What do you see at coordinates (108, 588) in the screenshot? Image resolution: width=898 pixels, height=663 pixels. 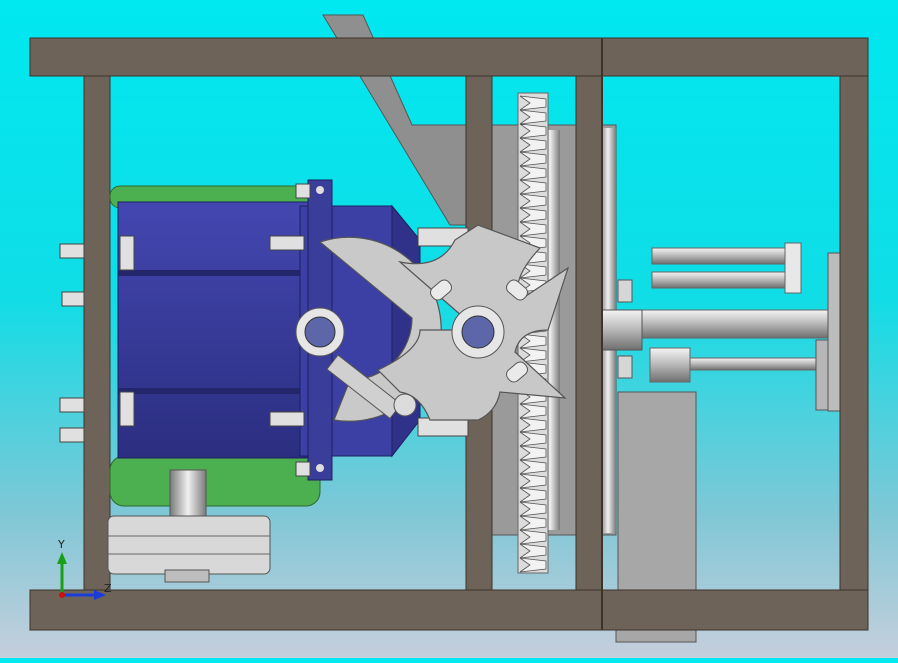 I see `z-axis-label: Z` at bounding box center [108, 588].